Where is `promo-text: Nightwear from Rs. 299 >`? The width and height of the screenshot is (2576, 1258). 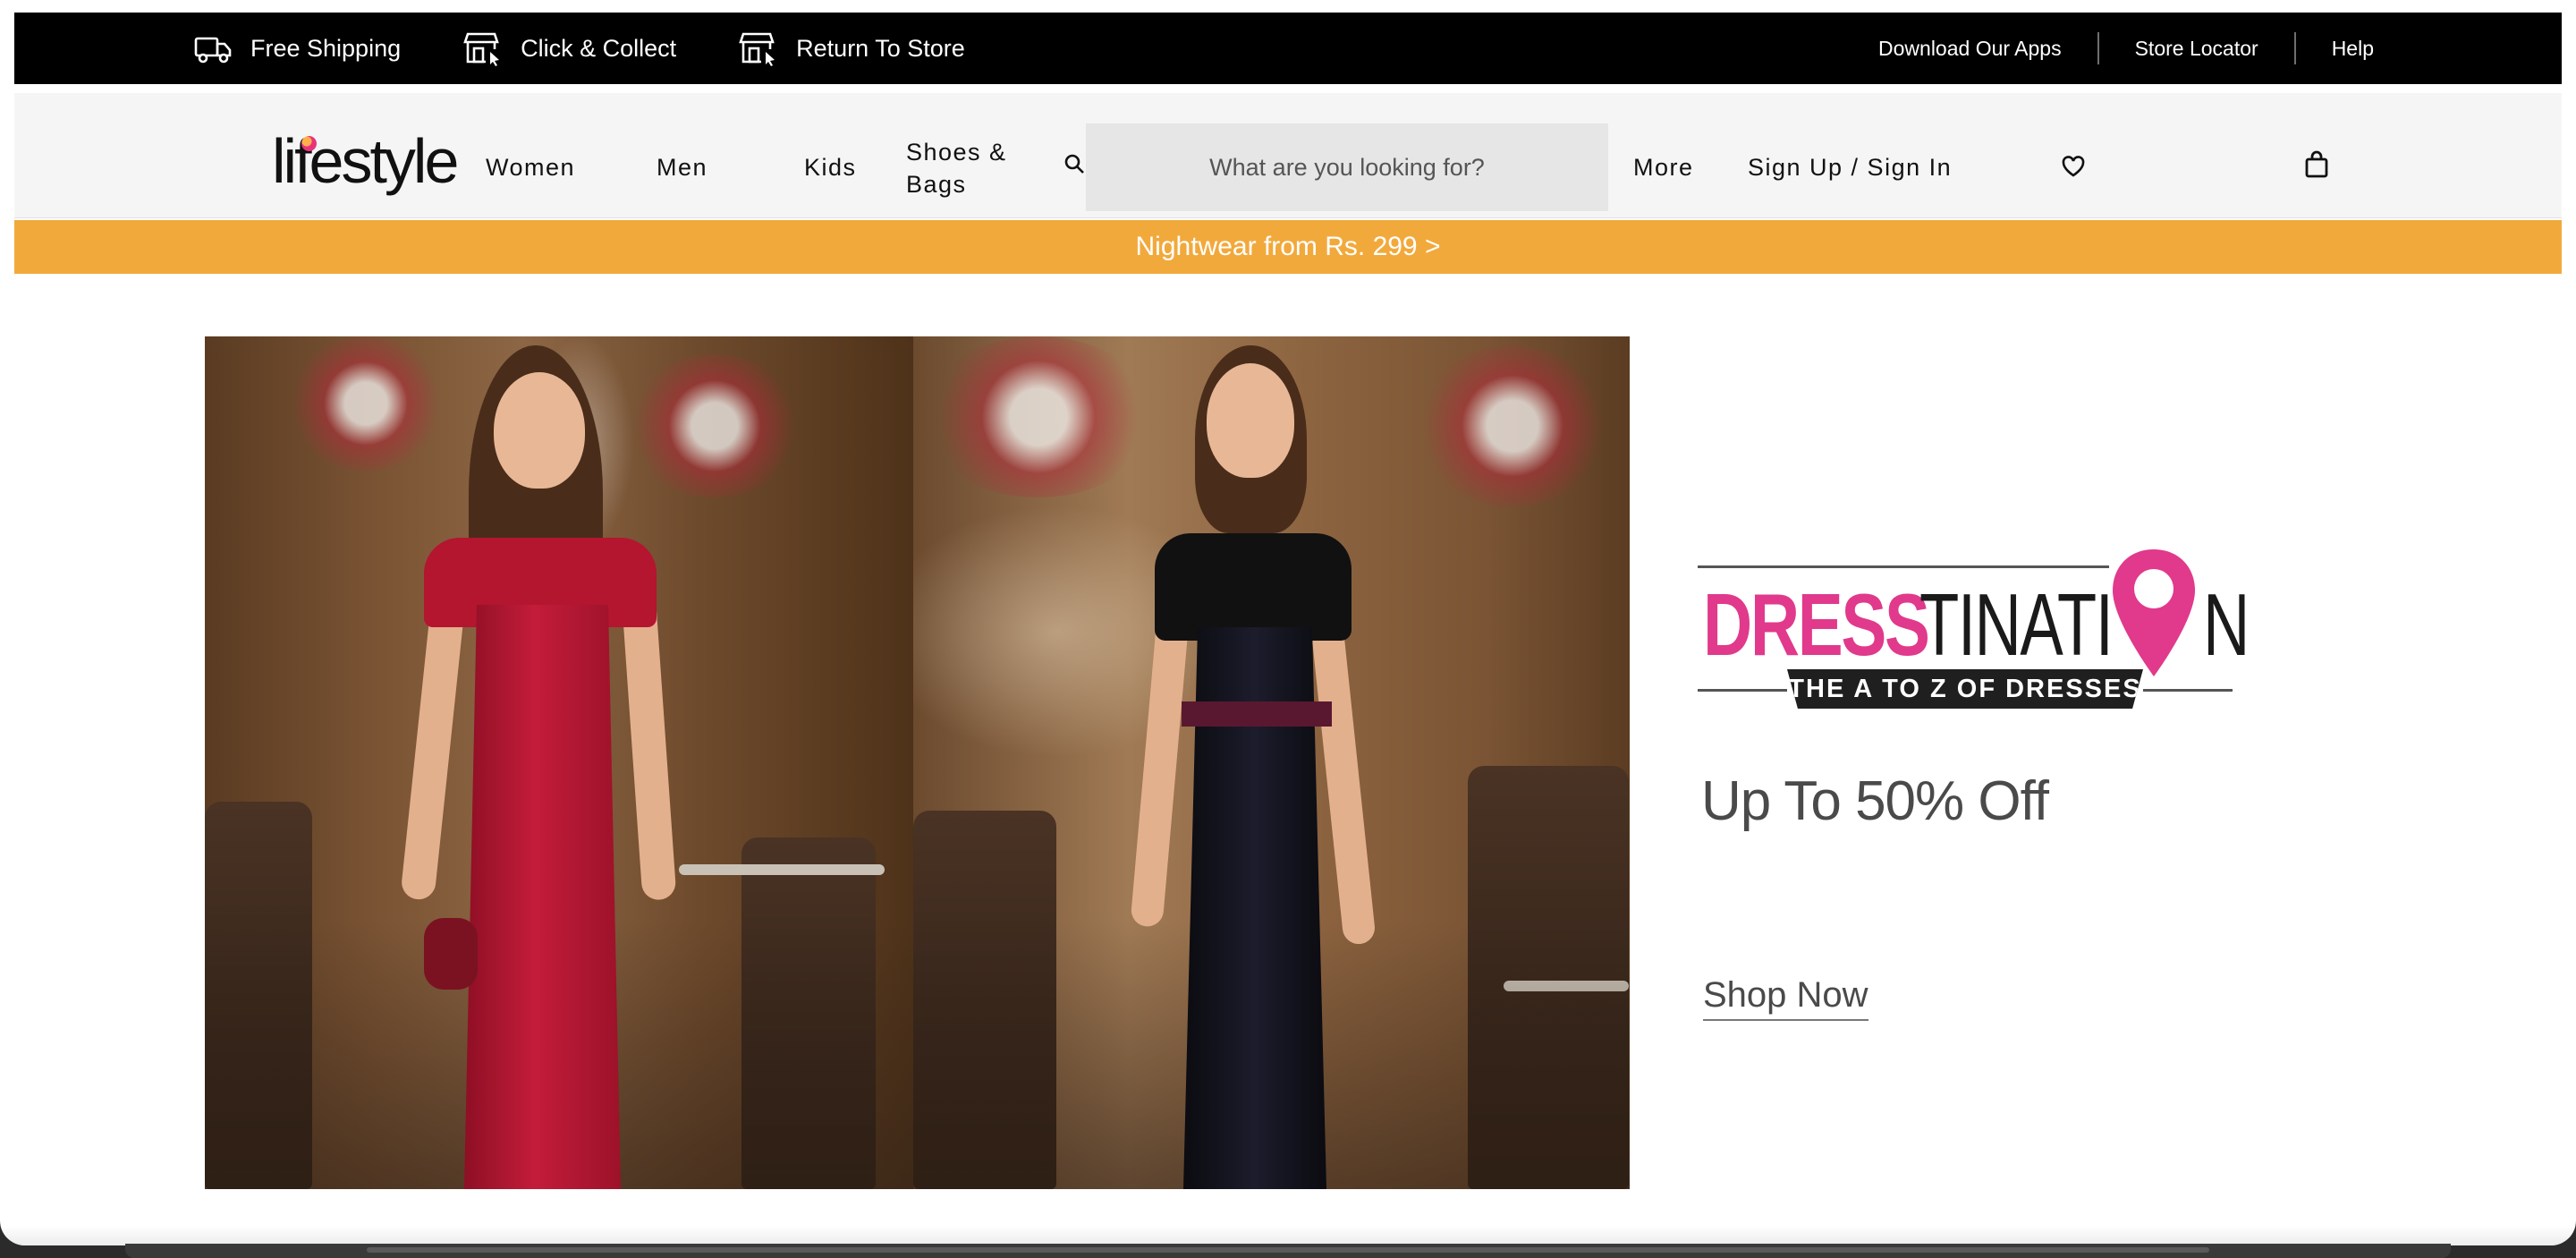 promo-text: Nightwear from Rs. 299 > is located at coordinates (1288, 246).